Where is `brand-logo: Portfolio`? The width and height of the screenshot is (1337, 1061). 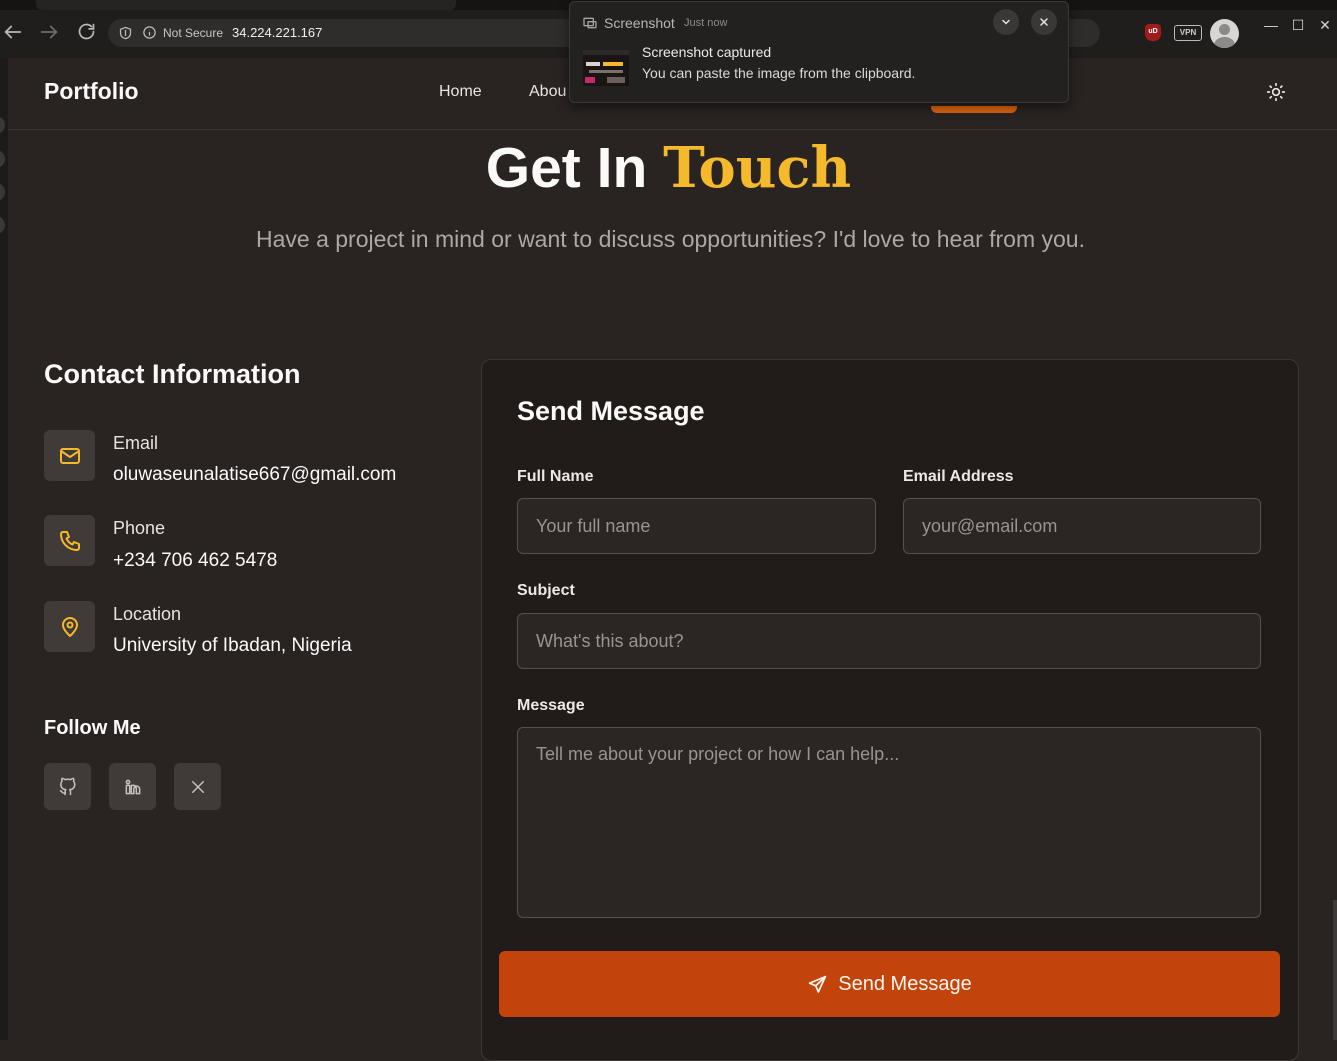 brand-logo: Portfolio is located at coordinates (91, 91).